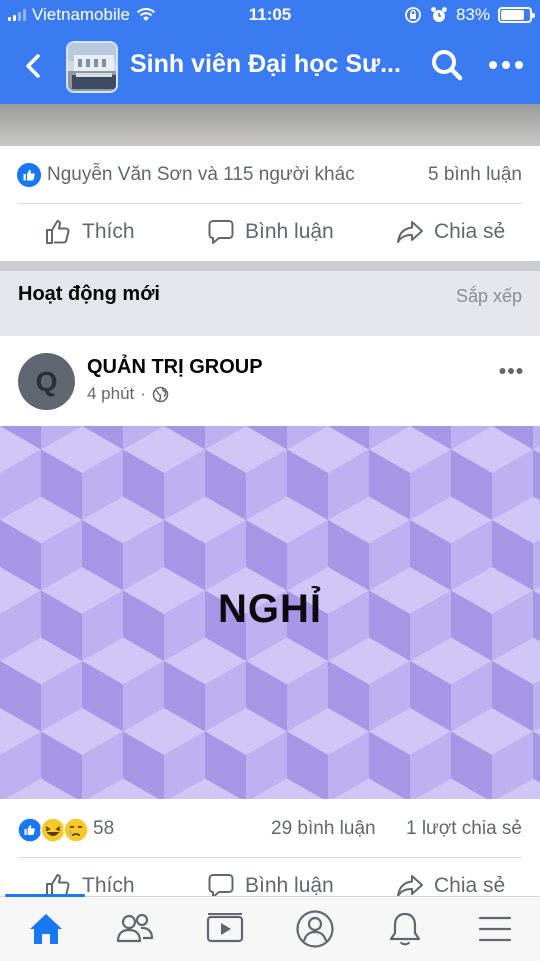 Image resolution: width=540 pixels, height=961 pixels. I want to click on tab-profile, so click(315, 929).